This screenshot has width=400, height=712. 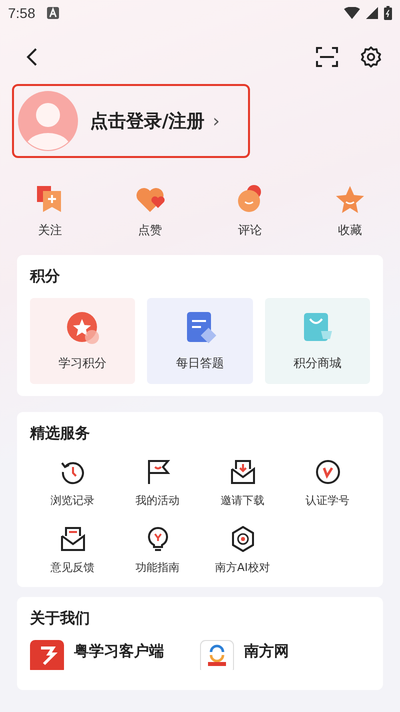 I want to click on service-label: 浏览记录, so click(x=72, y=500).